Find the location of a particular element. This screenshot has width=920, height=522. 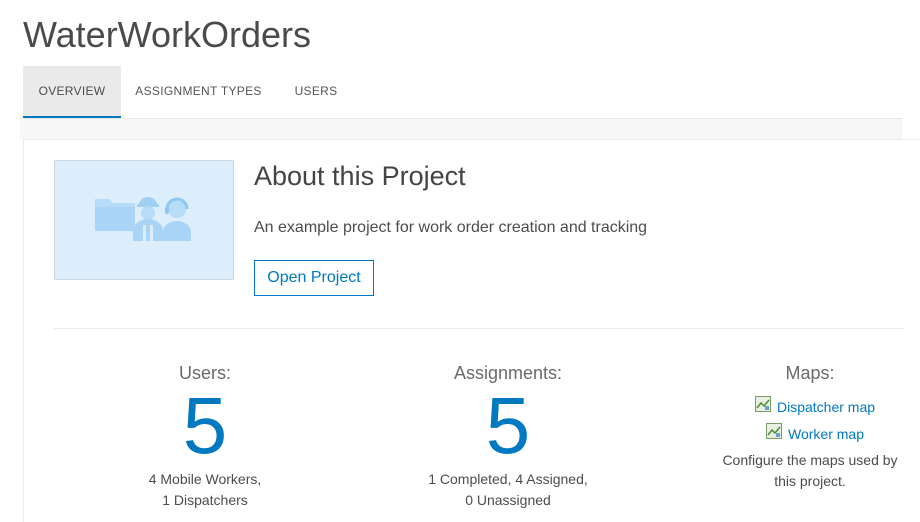

about-title: About this Project is located at coordinates (360, 176).